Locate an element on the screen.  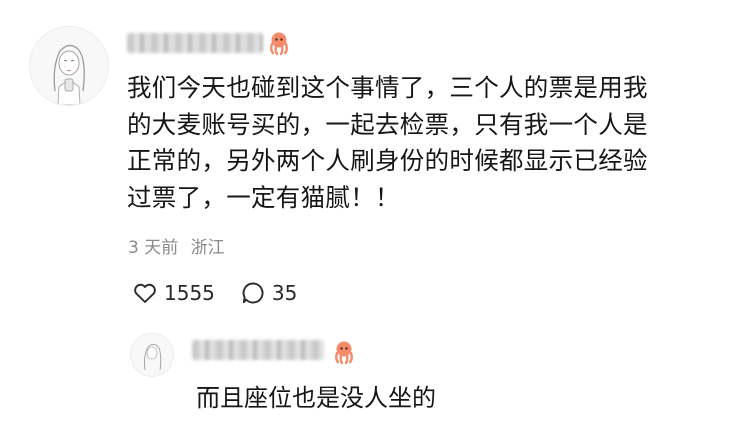
reply-avatar is located at coordinates (152, 355).